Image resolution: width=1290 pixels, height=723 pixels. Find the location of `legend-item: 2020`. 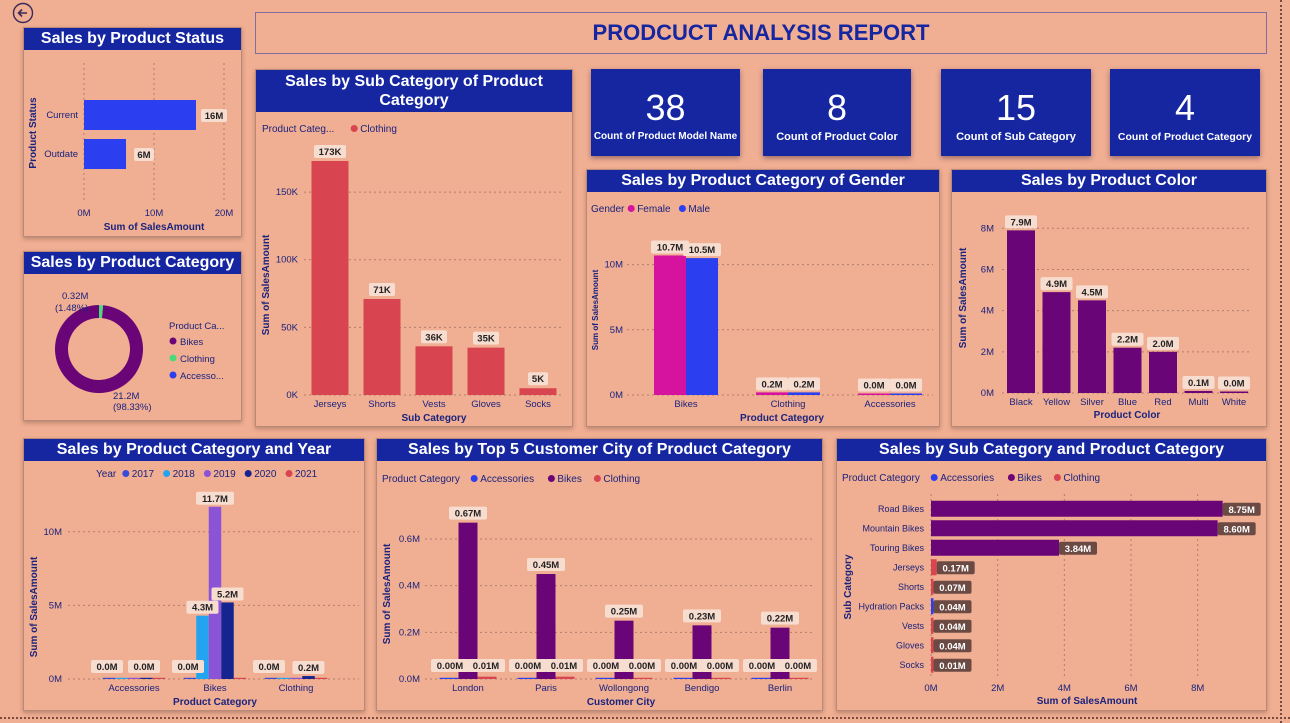

legend-item: 2020 is located at coordinates (265, 474).